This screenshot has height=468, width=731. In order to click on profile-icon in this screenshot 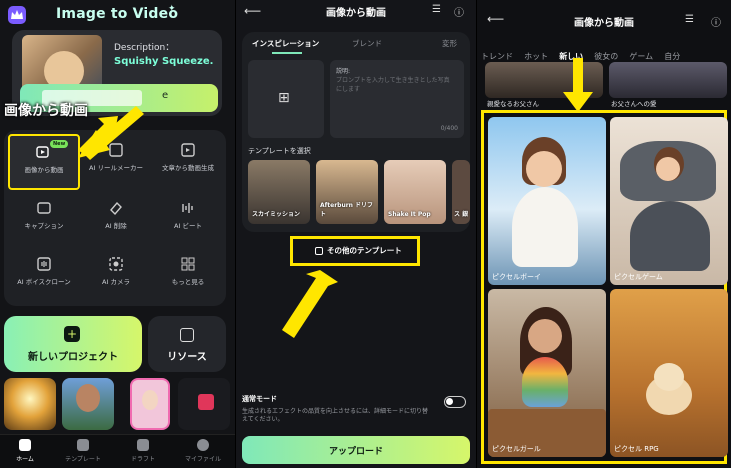, I will do `click(203, 445)`.